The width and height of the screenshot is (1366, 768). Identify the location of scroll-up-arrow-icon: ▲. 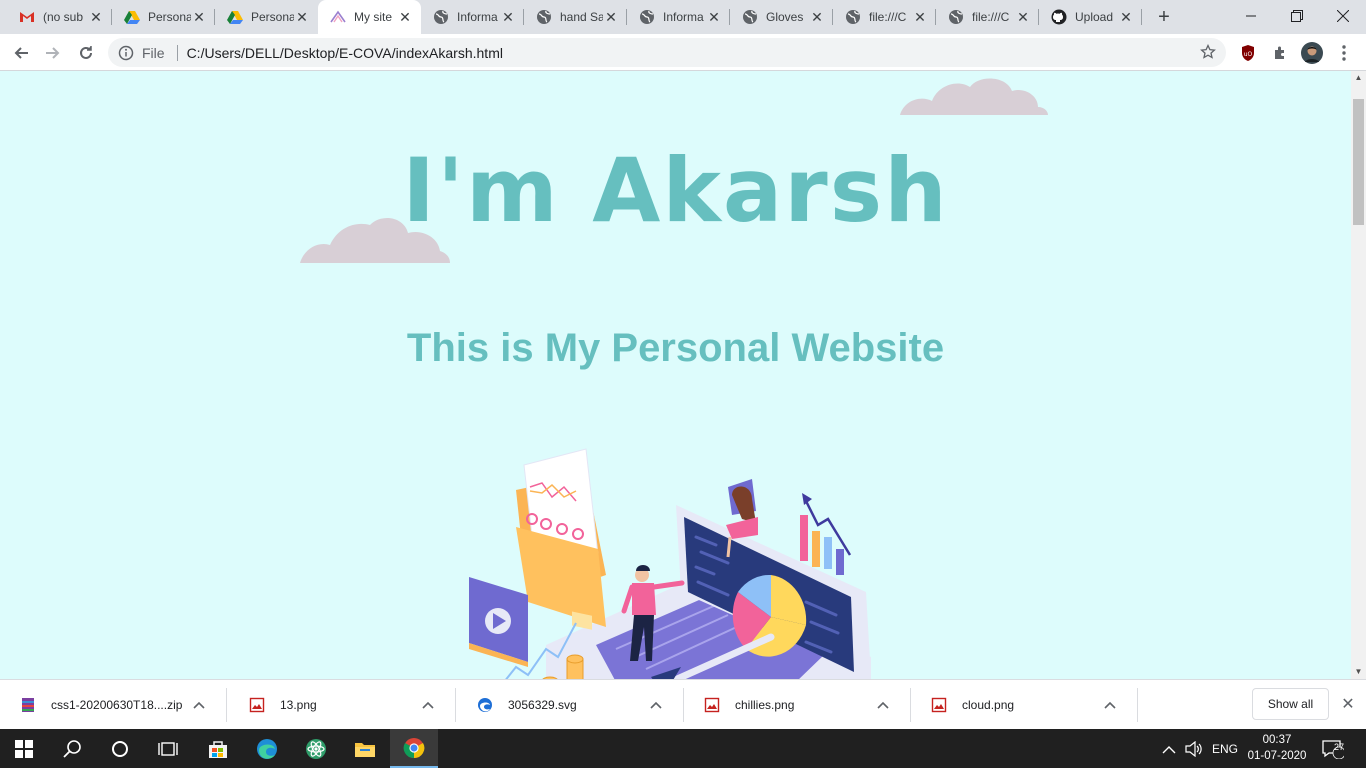
(1358, 78).